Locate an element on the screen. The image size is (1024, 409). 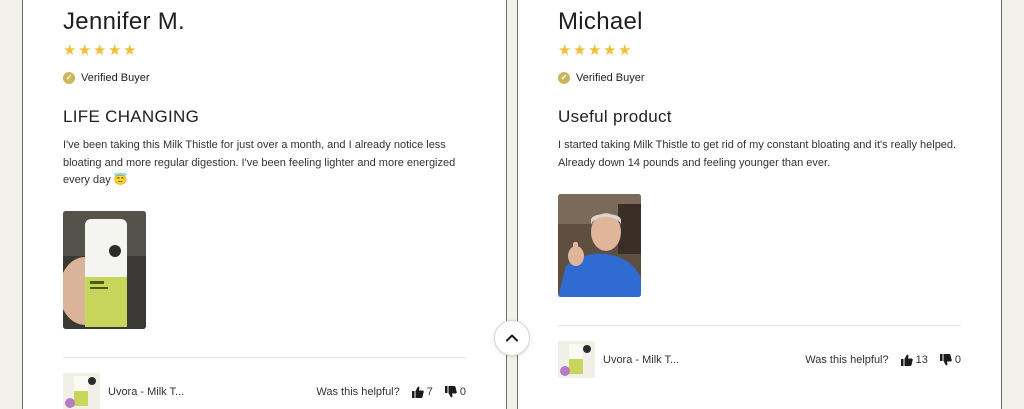
helpful-section: Was this helpful? 13 0 is located at coordinates (883, 359).